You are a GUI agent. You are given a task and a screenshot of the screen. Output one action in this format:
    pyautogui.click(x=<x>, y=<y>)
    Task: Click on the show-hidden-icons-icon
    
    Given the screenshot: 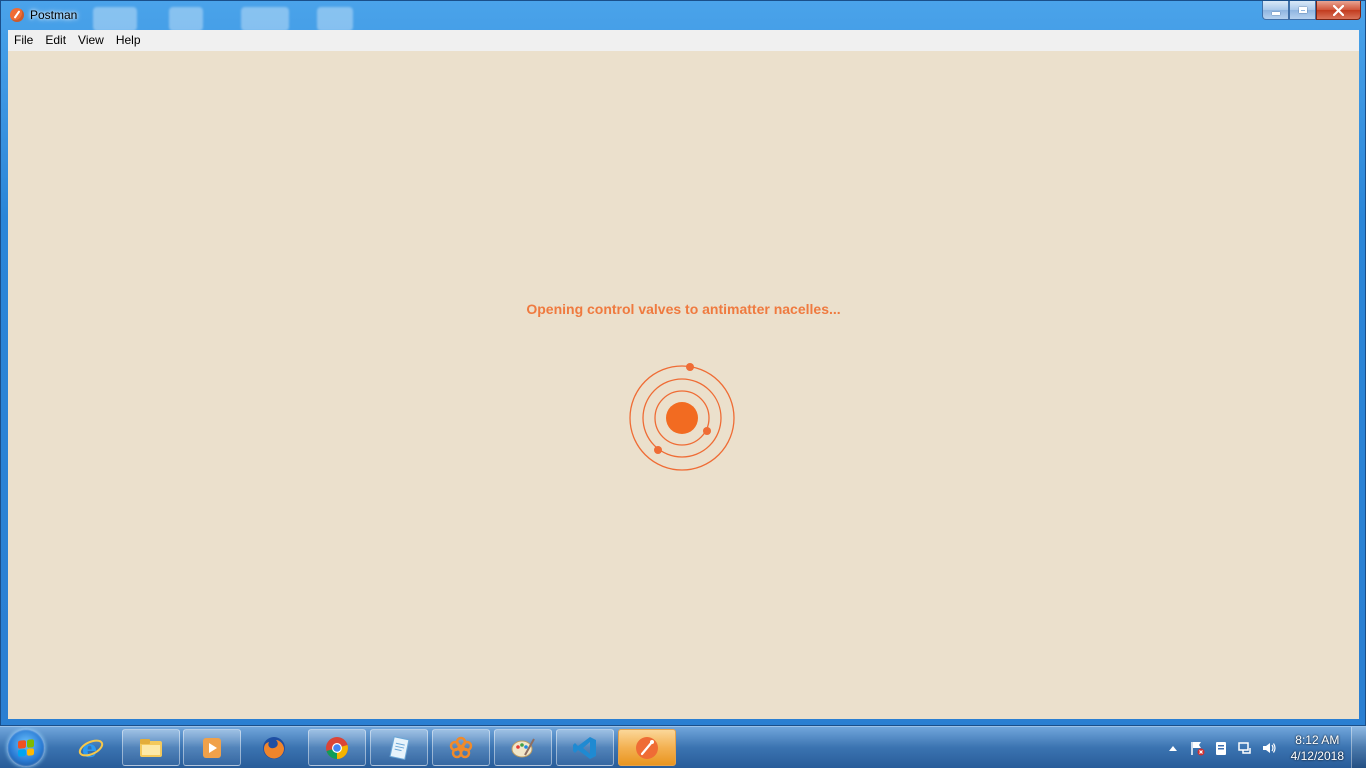 What is the action you would take?
    pyautogui.click(x=1173, y=748)
    